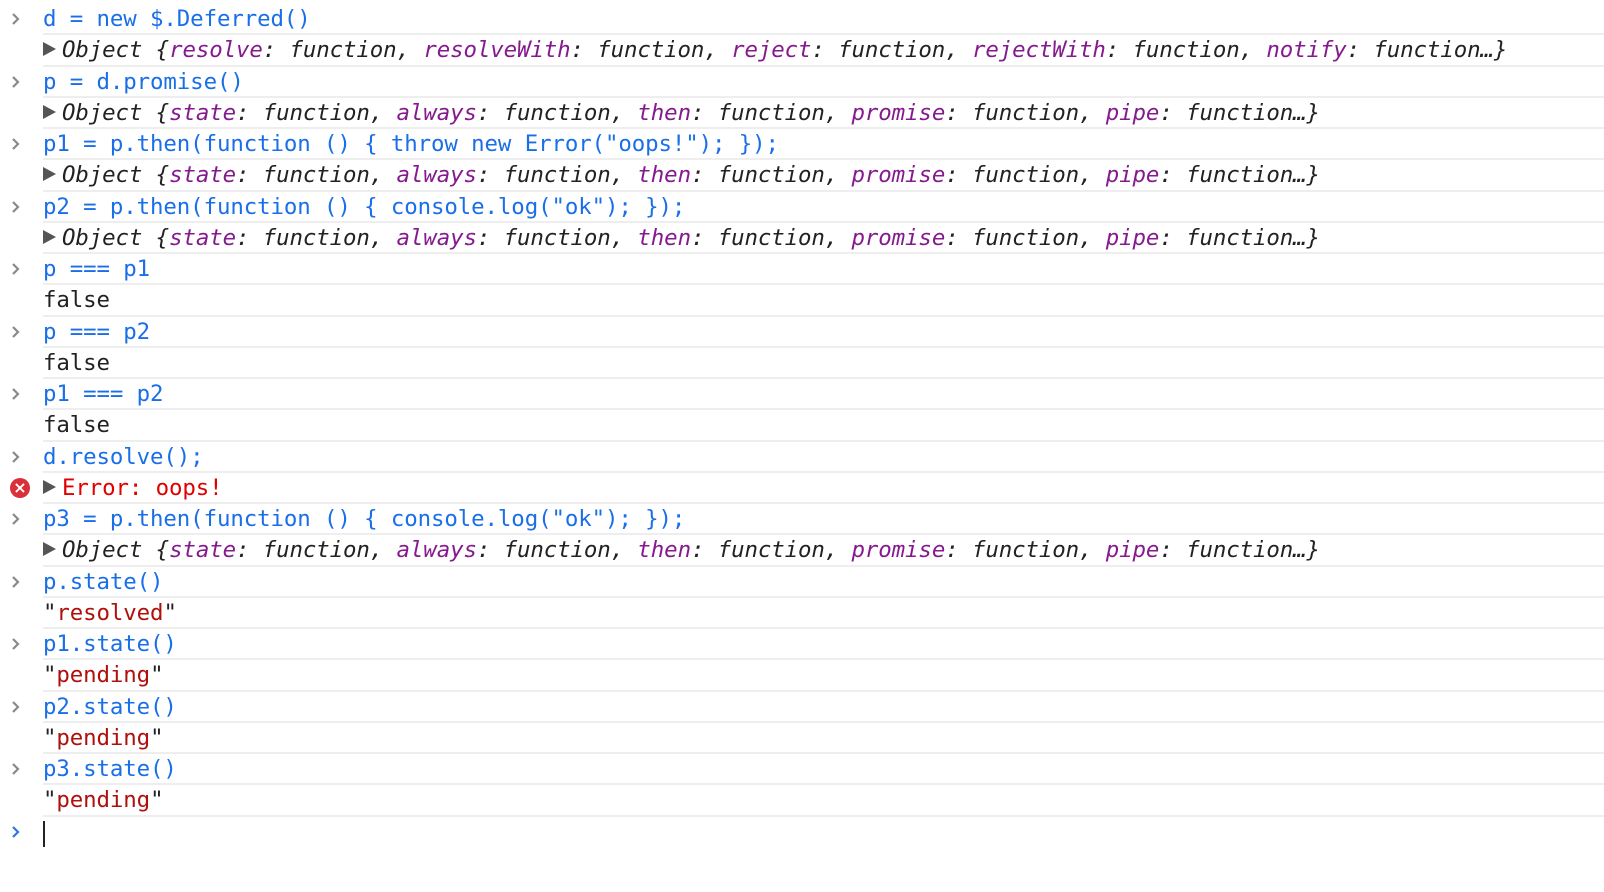 The image size is (1604, 892). I want to click on console-error-row: × Error: oops!, so click(802, 489).